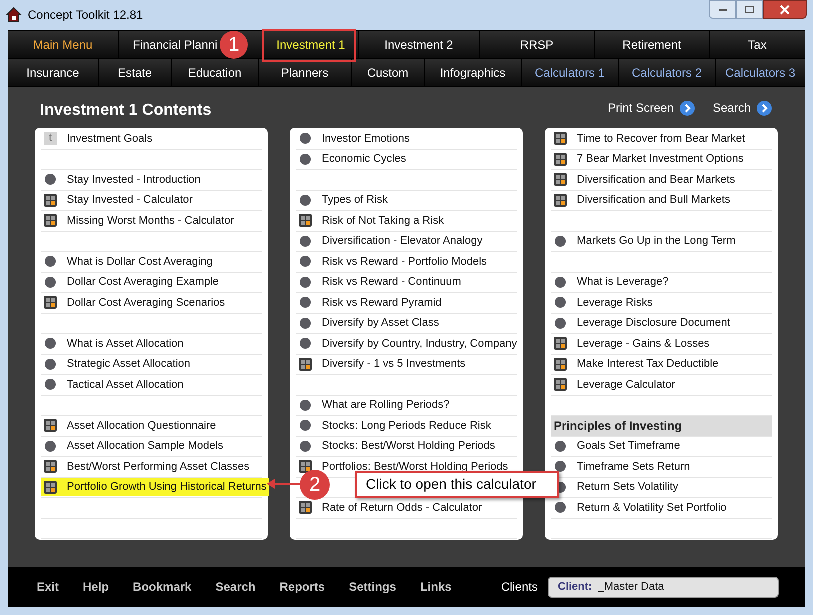 The image size is (813, 615). What do you see at coordinates (50, 139) in the screenshot?
I see `text-icon: t` at bounding box center [50, 139].